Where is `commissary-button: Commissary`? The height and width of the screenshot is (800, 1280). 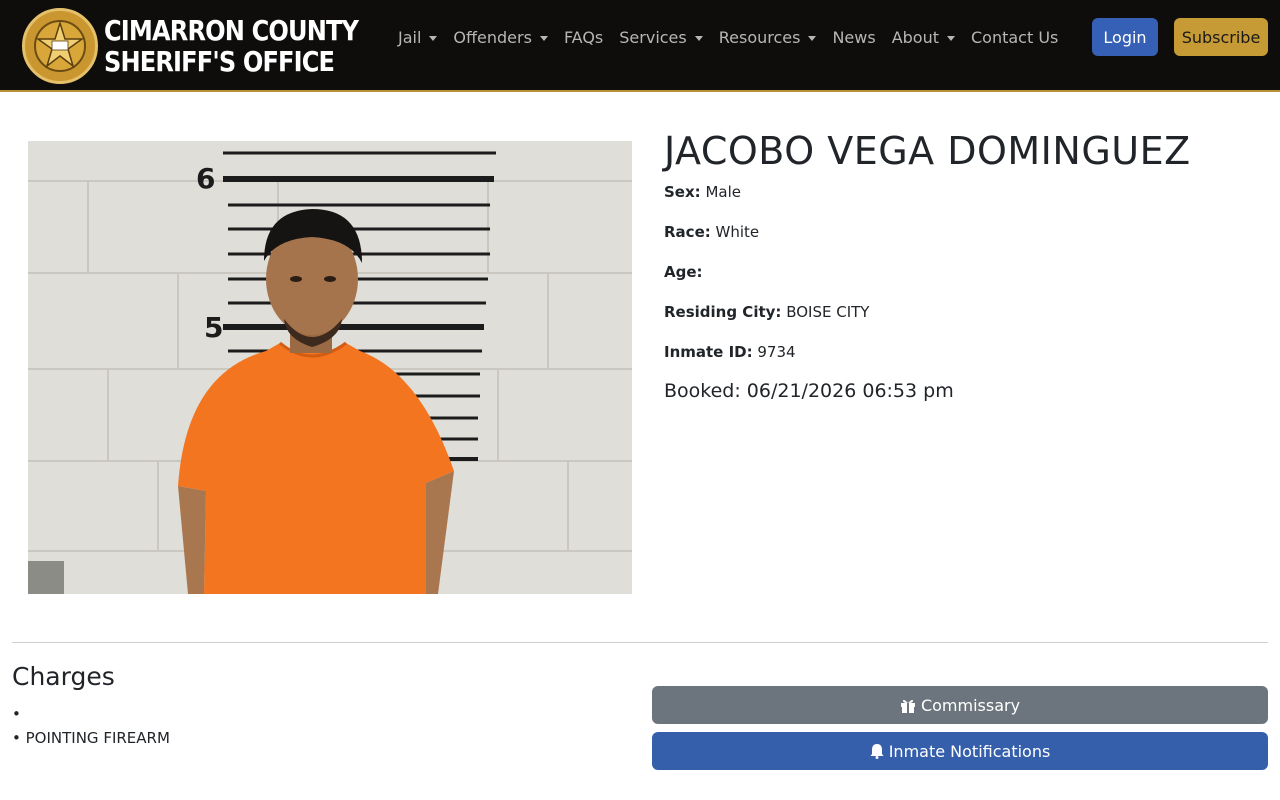 commissary-button: Commissary is located at coordinates (960, 705).